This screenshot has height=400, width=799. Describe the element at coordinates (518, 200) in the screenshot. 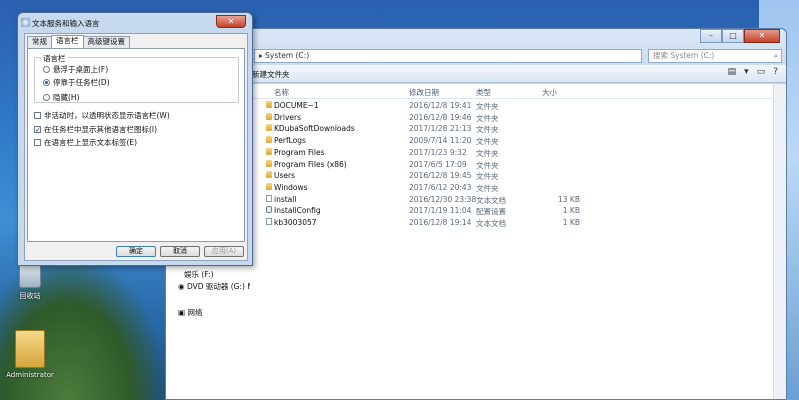

I see `file-row: install 2016/12/30 23:38 文本文档 13 KB` at that location.